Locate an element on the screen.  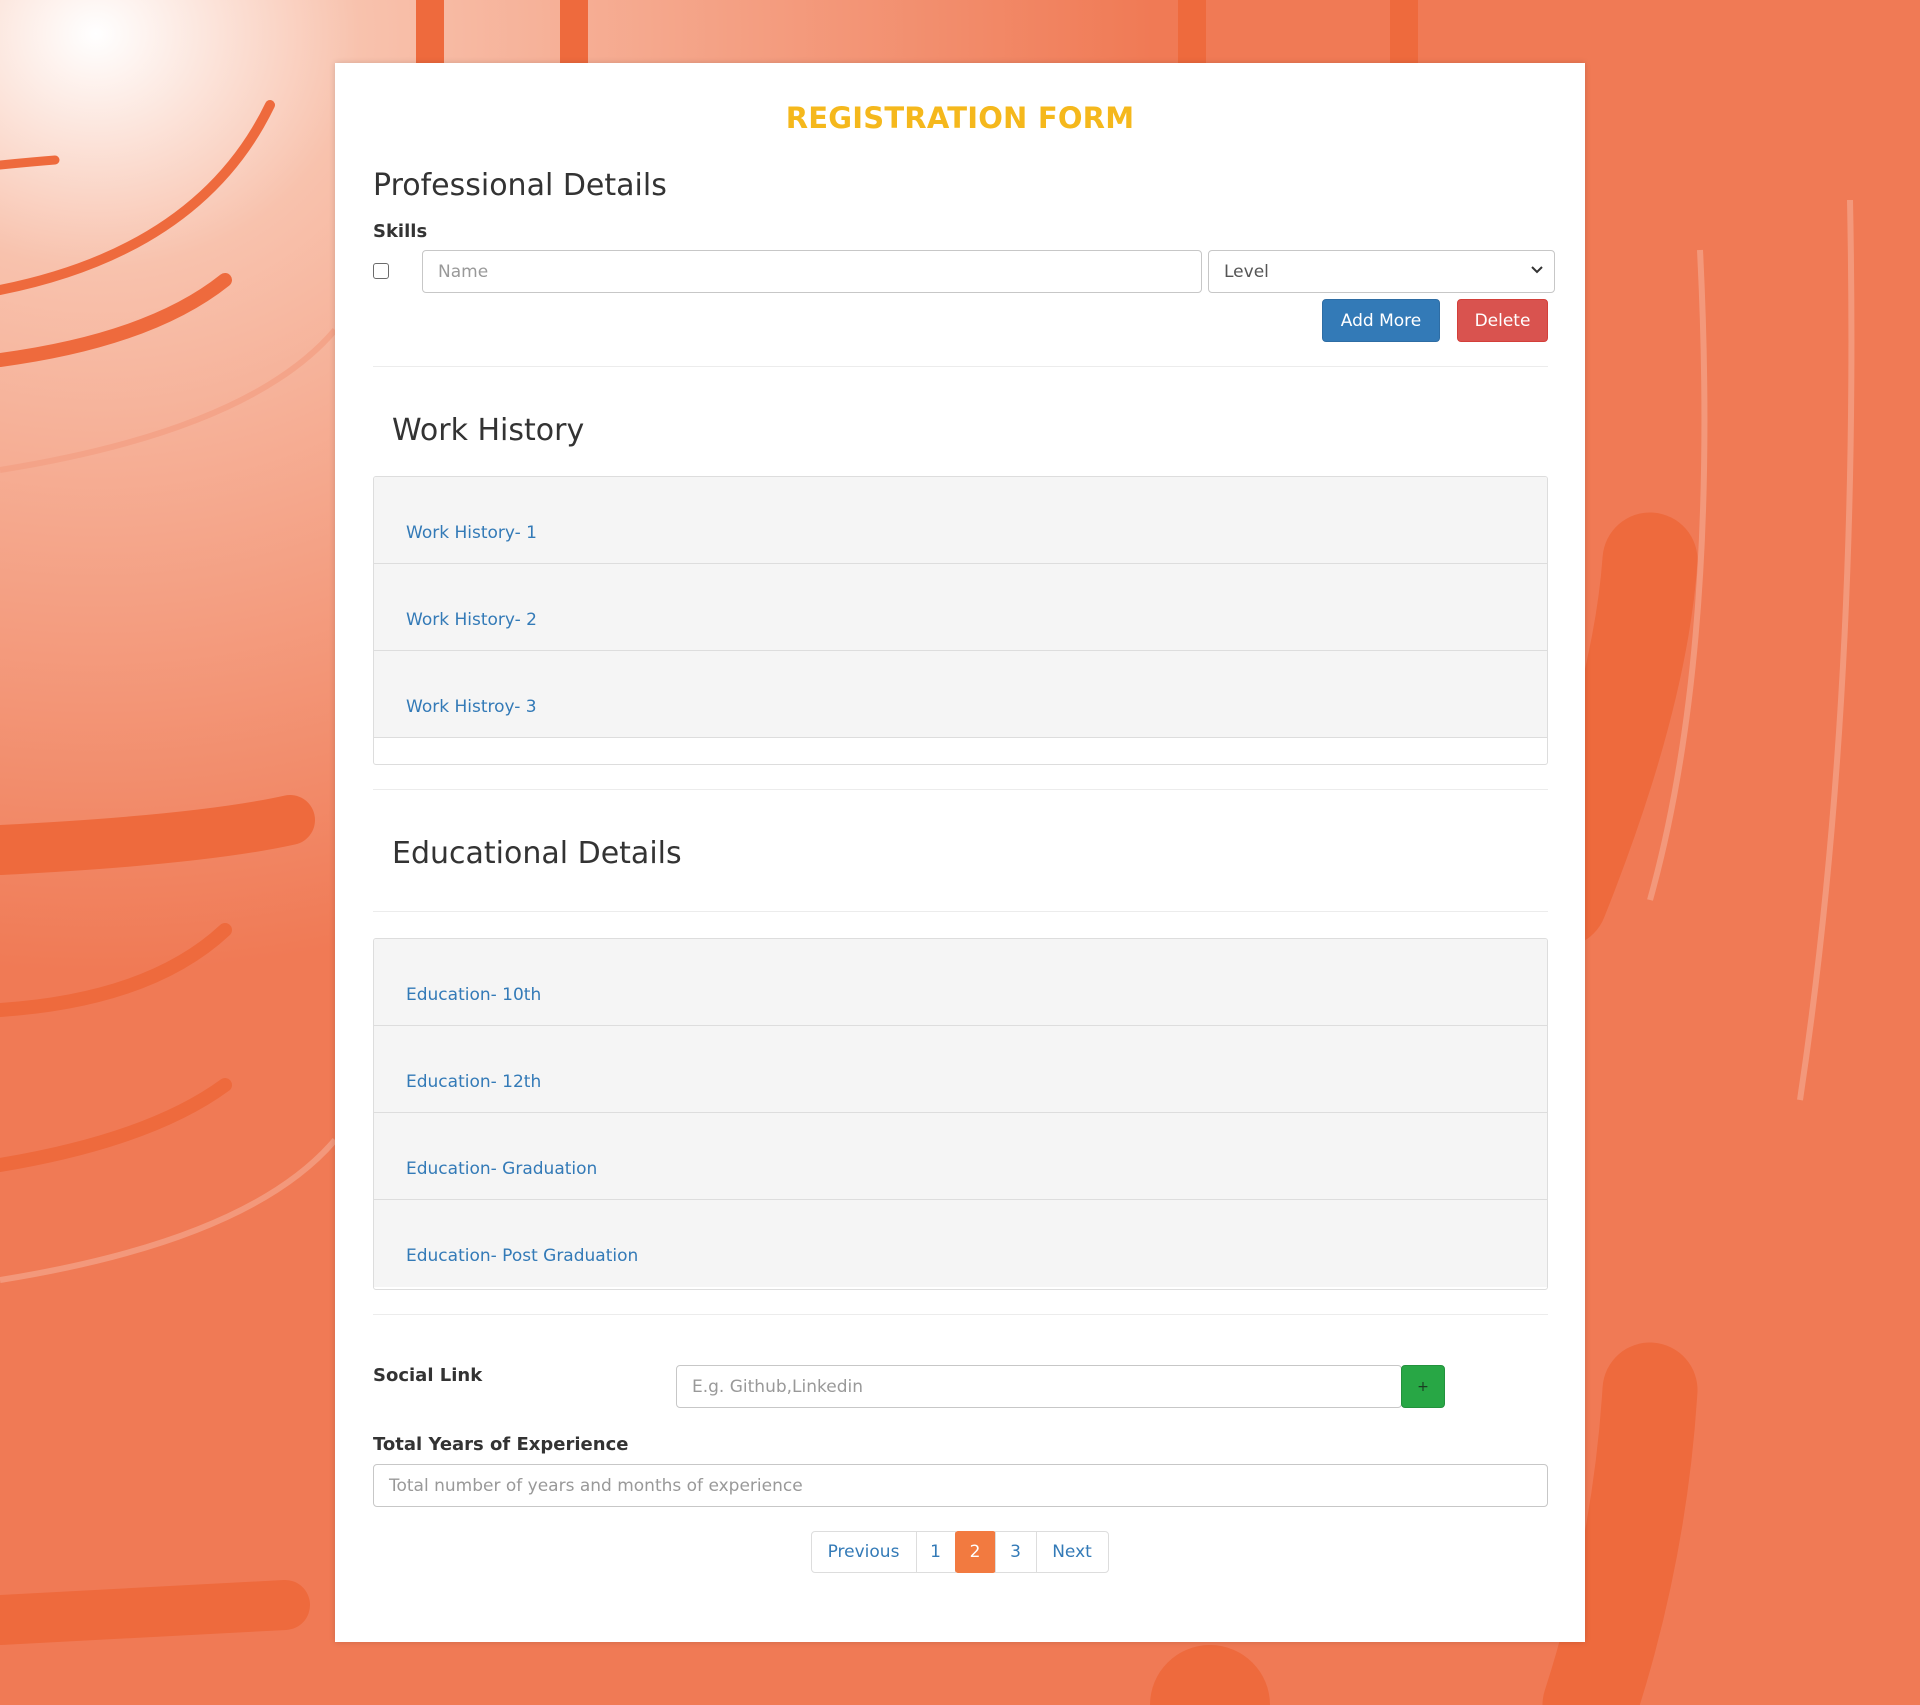
skill-name-input: Name is located at coordinates (812, 271).